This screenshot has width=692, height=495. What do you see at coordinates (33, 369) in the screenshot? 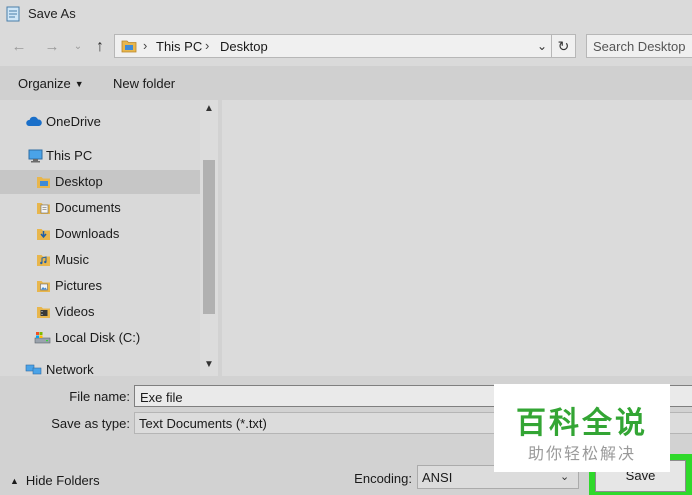
I see `network-icon` at bounding box center [33, 369].